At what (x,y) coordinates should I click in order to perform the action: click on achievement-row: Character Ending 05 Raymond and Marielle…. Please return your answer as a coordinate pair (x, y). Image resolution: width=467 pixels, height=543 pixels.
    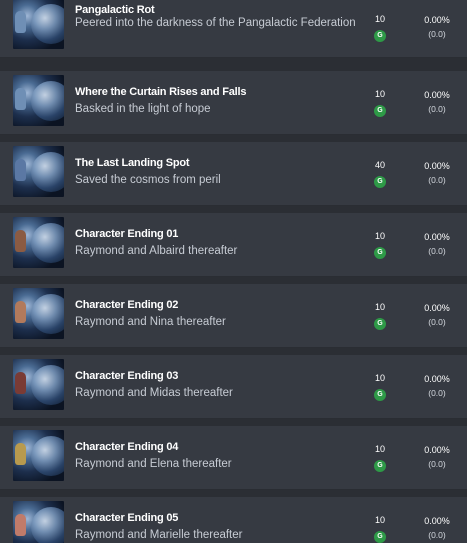
    Looking at the image, I should click on (233, 520).